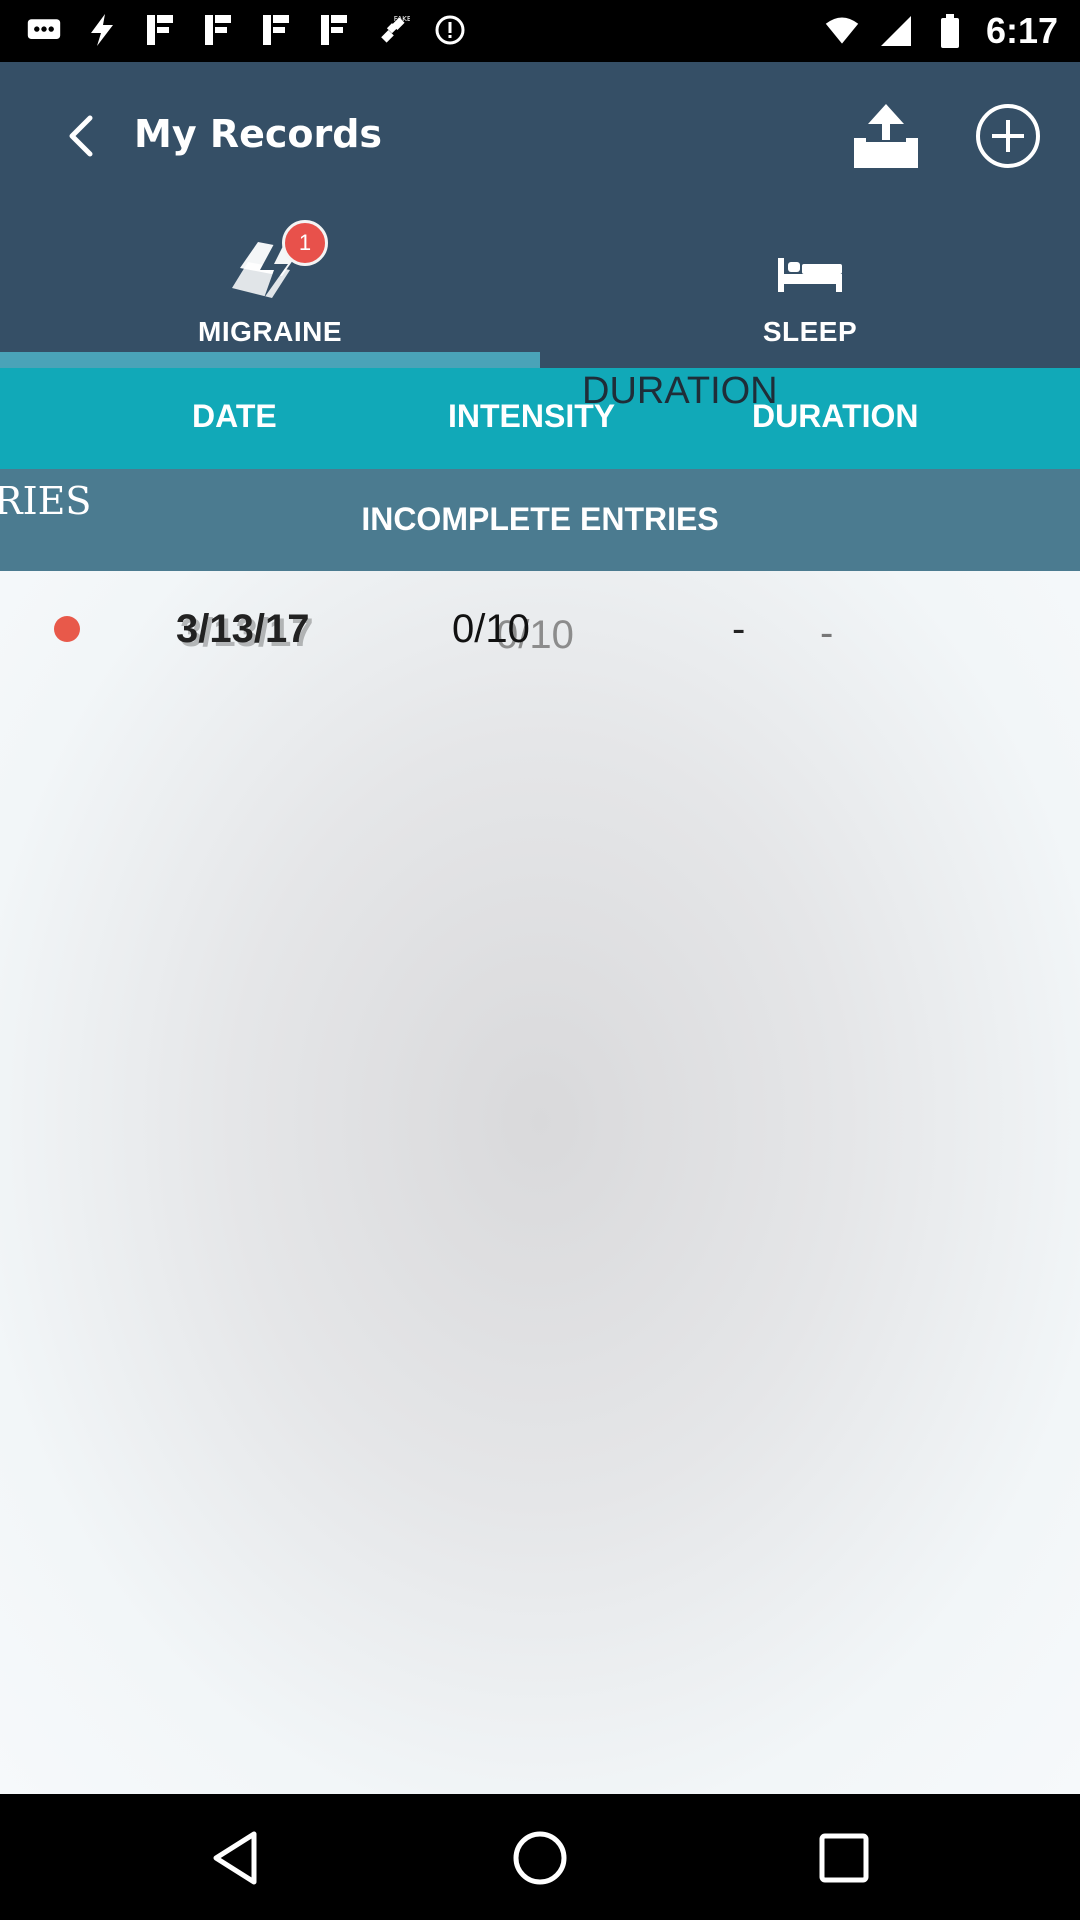  I want to click on status-bar: FAKE 6:17, so click(540, 31).